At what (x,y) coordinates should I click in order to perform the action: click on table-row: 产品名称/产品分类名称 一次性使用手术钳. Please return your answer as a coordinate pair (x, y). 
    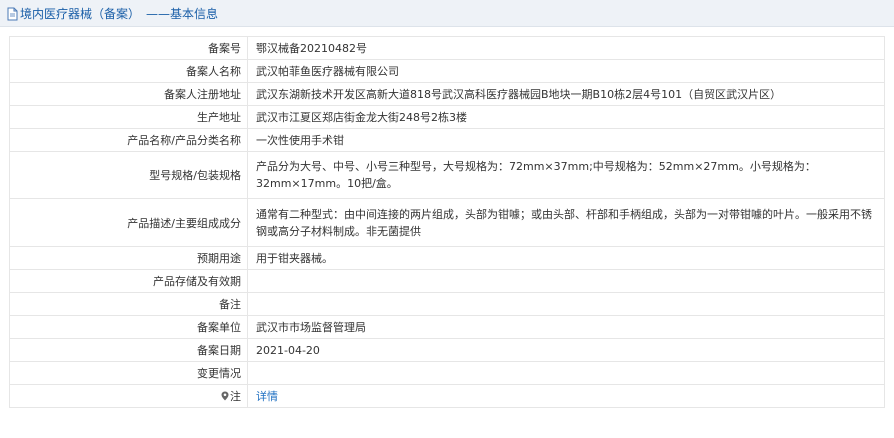
    Looking at the image, I should click on (447, 140).